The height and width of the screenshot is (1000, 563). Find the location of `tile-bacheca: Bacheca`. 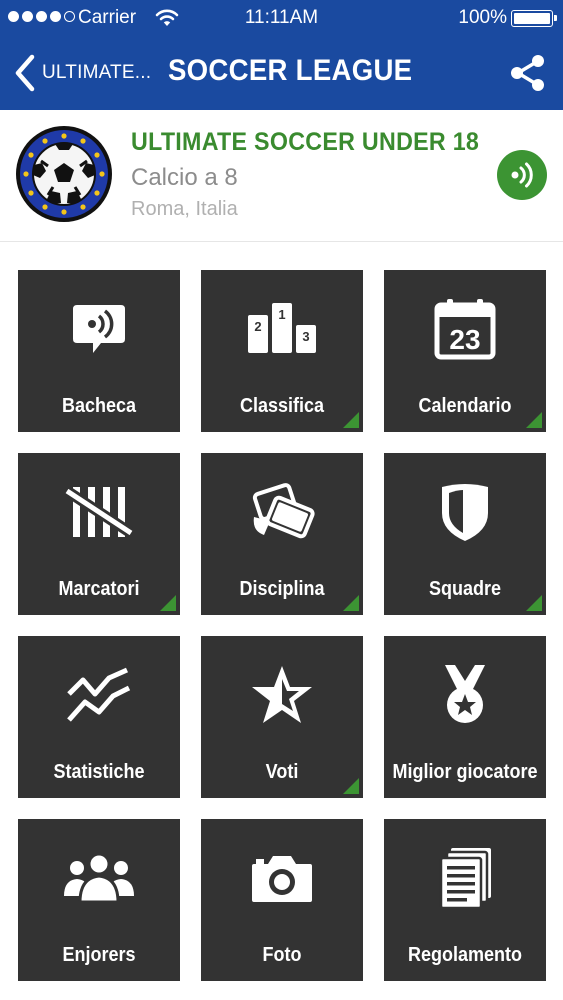

tile-bacheca: Bacheca is located at coordinates (99, 351).